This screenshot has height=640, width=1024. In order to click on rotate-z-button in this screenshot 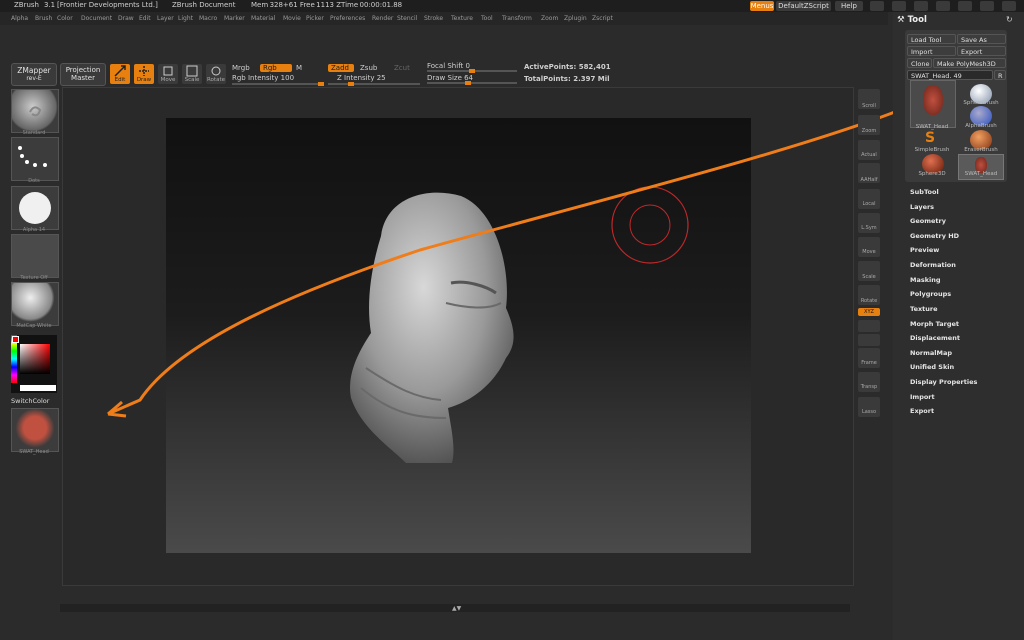, I will do `click(869, 340)`.